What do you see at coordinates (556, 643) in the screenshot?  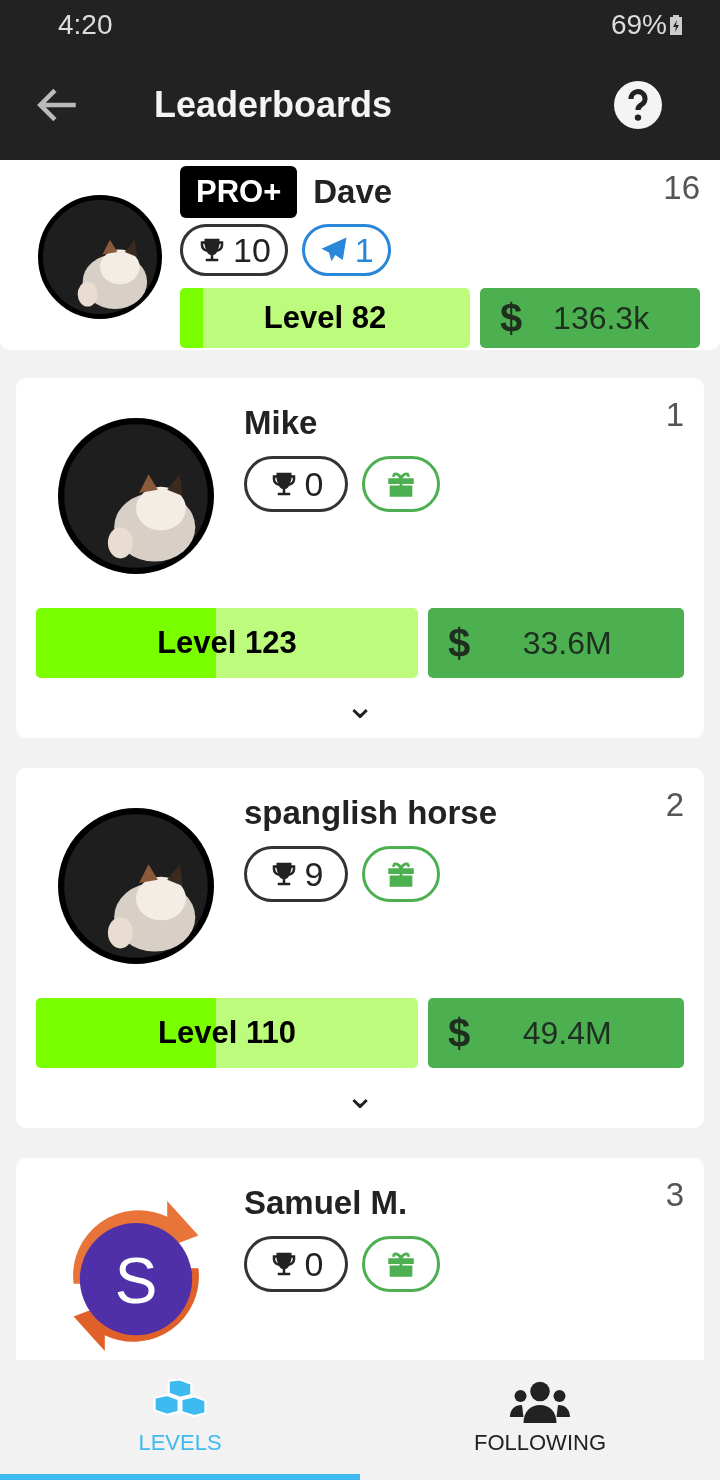 I see `money-bar: $ 33.6M` at bounding box center [556, 643].